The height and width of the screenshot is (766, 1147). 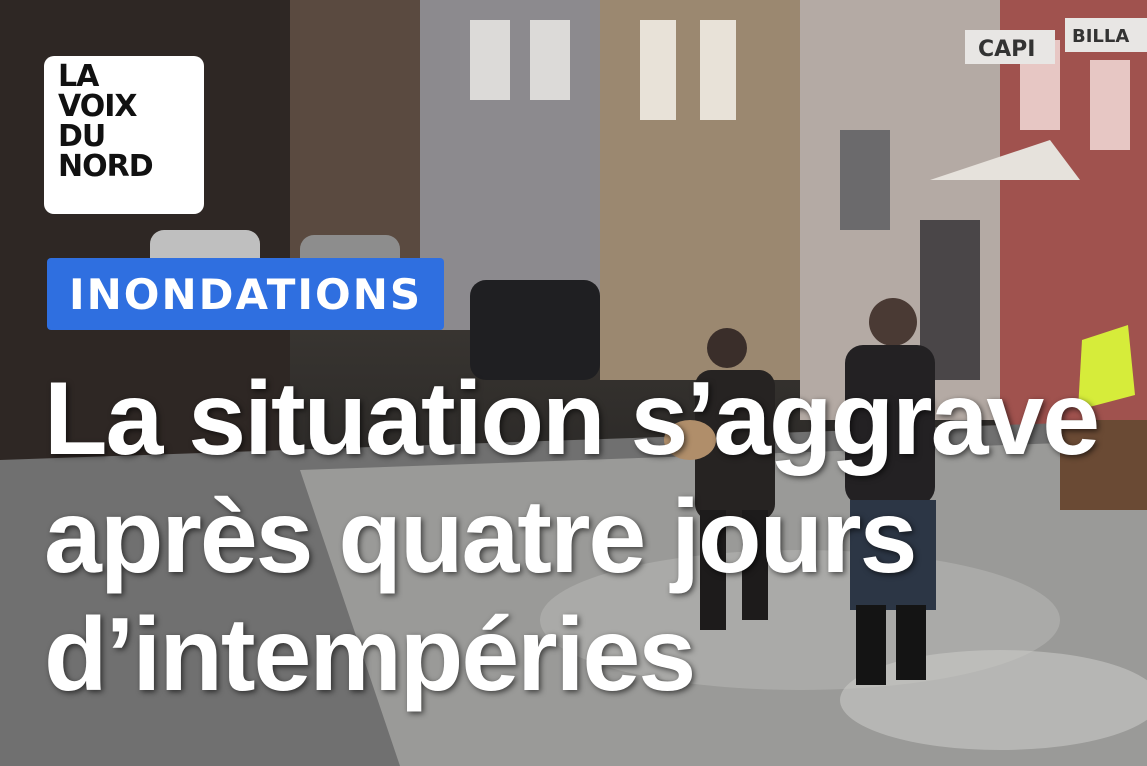 I want to click on category-tag-label: INONDATIONS, so click(x=246, y=294).